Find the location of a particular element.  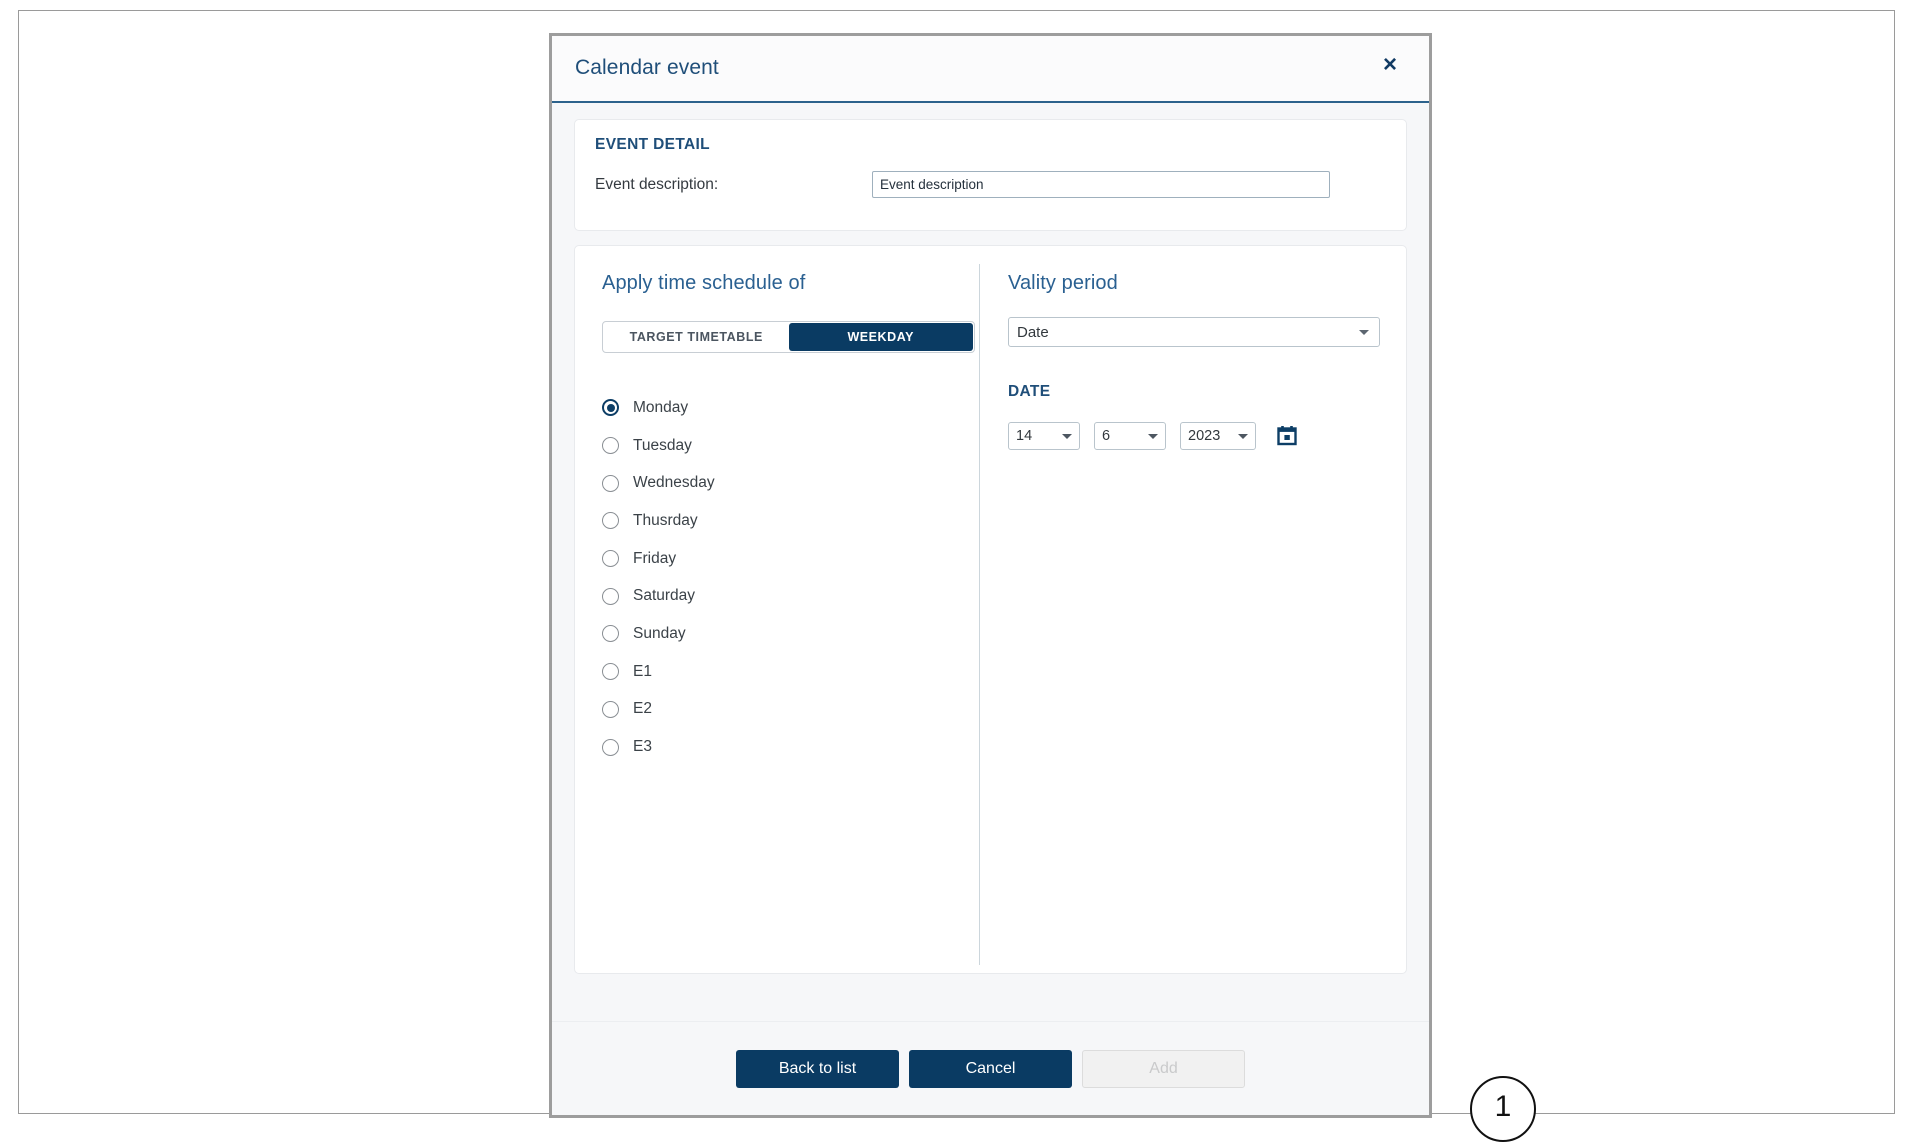

annotation-callout-1: 1 is located at coordinates (1503, 1109).